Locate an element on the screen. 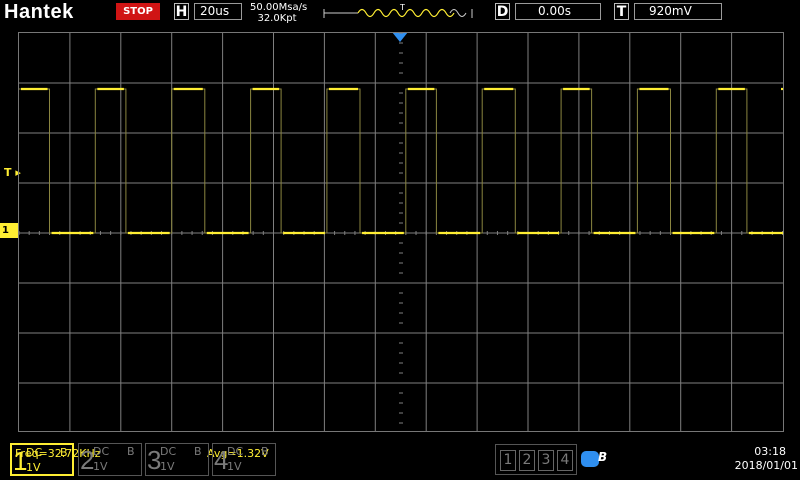  channel2-coupling: DC is located at coordinates (101, 451).